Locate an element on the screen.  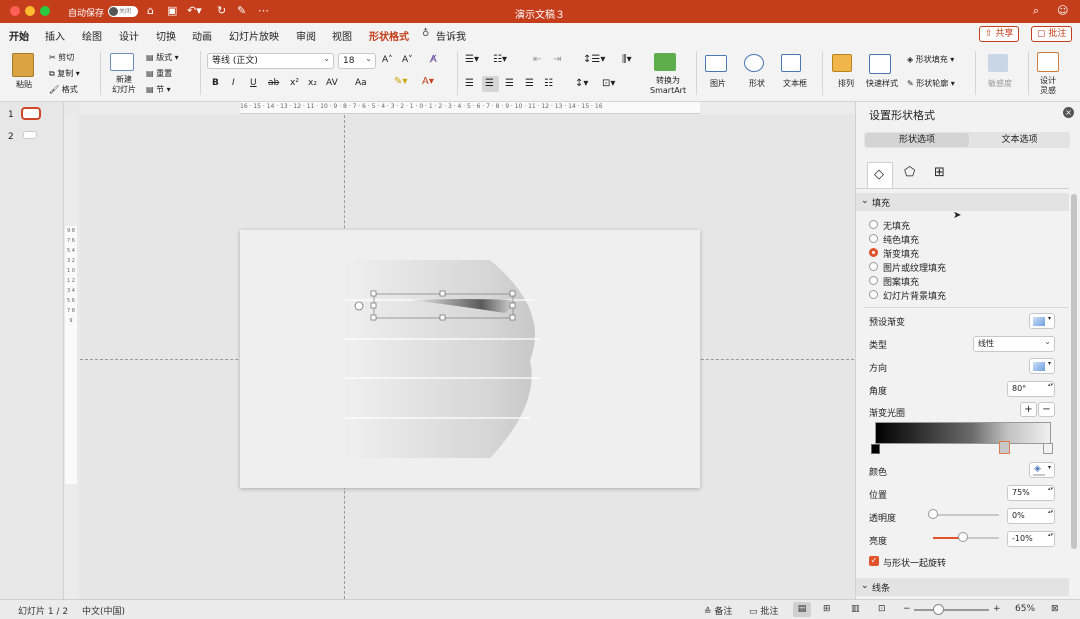
format-painter-button: 🖌 格式 is located at coordinates (63, 89).